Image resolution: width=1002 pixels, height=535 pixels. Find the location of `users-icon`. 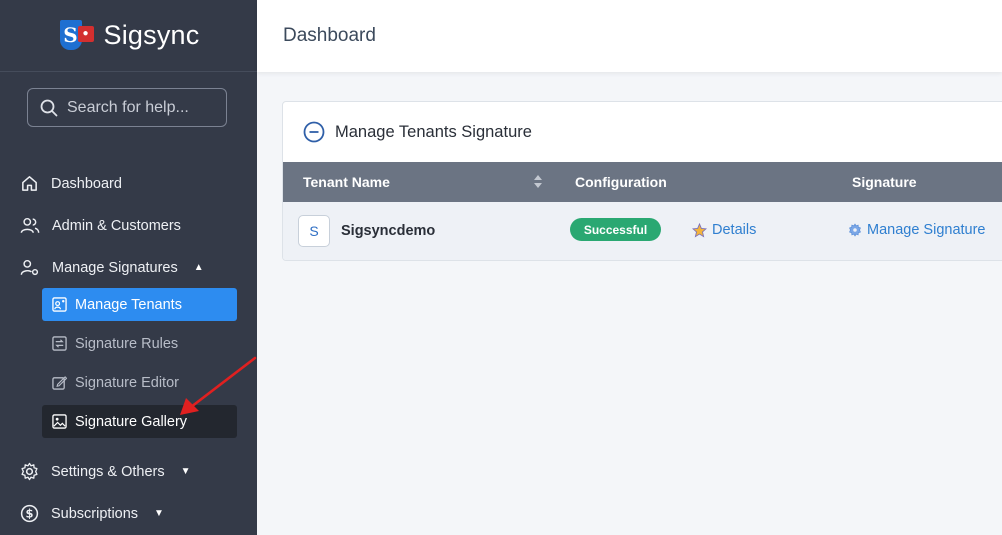

users-icon is located at coordinates (30, 225).